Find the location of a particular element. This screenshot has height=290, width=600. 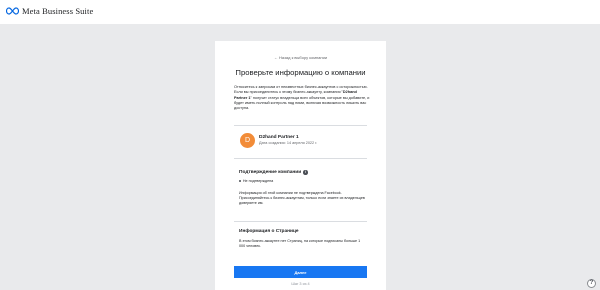

info-icon: i is located at coordinates (305, 172).